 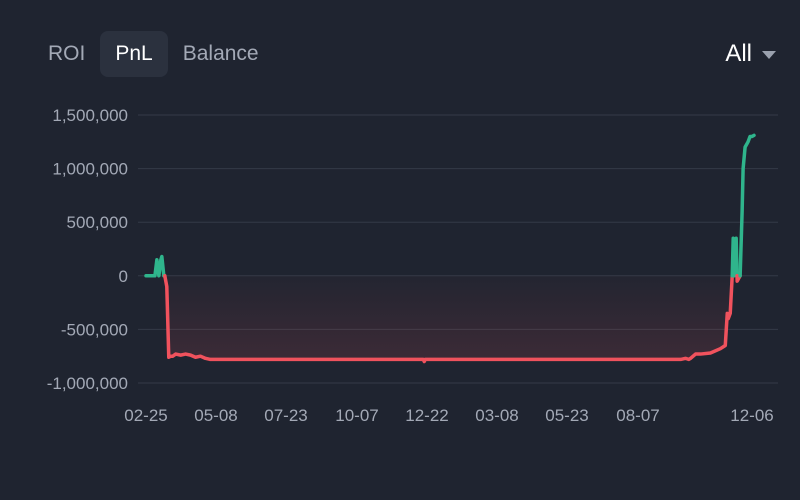 What do you see at coordinates (426, 415) in the screenshot?
I see `x-tick-label: 12-22` at bounding box center [426, 415].